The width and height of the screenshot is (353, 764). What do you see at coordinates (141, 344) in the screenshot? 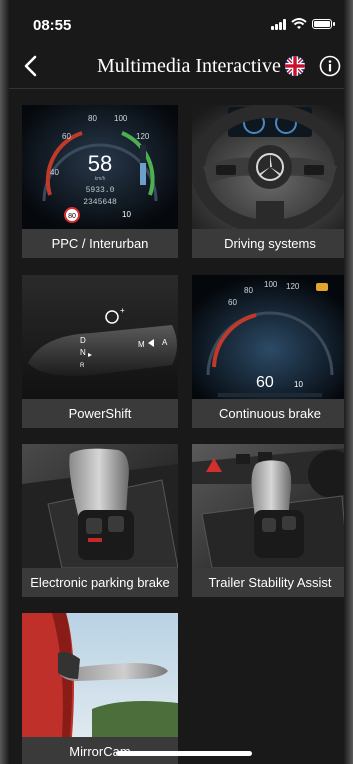
I see `gear-mode-m: M` at bounding box center [141, 344].